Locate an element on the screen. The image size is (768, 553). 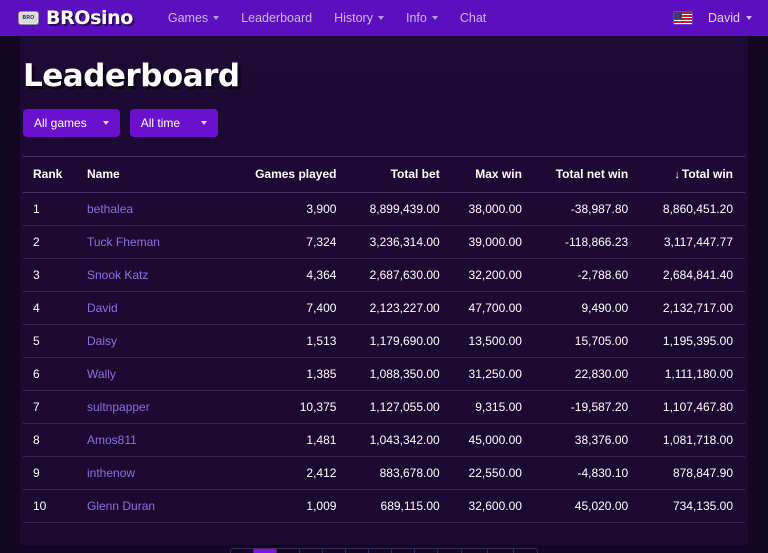
cell-total-bet: 2,123,227.00 is located at coordinates (394, 308).